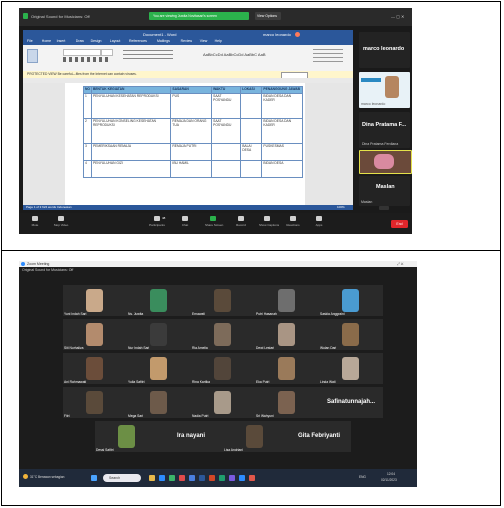 Image resolution: width=504 pixels, height=508 pixels. Describe the element at coordinates (148, 56) in the screenshot. I see `paragraph-group` at that location.